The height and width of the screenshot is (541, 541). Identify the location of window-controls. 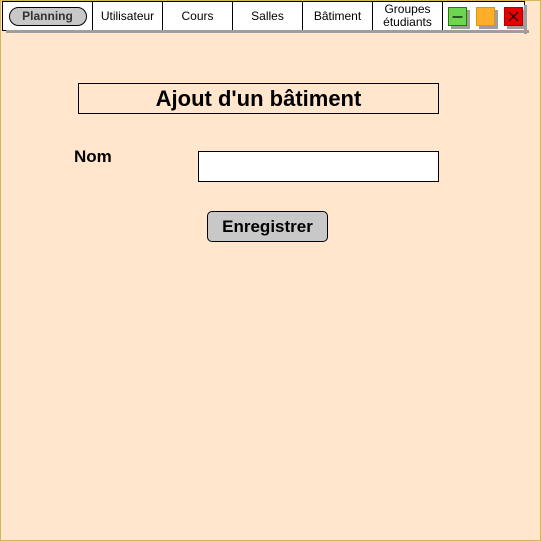
(484, 16).